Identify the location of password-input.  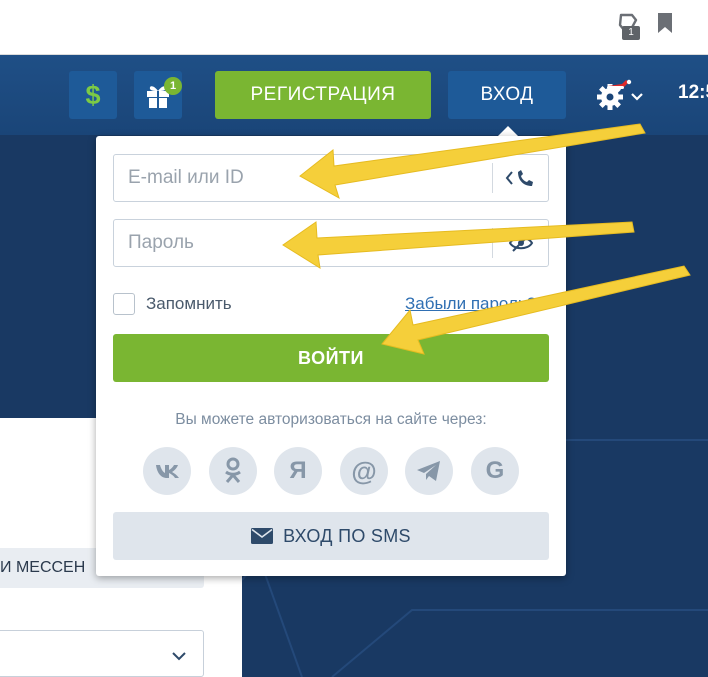
(302, 243).